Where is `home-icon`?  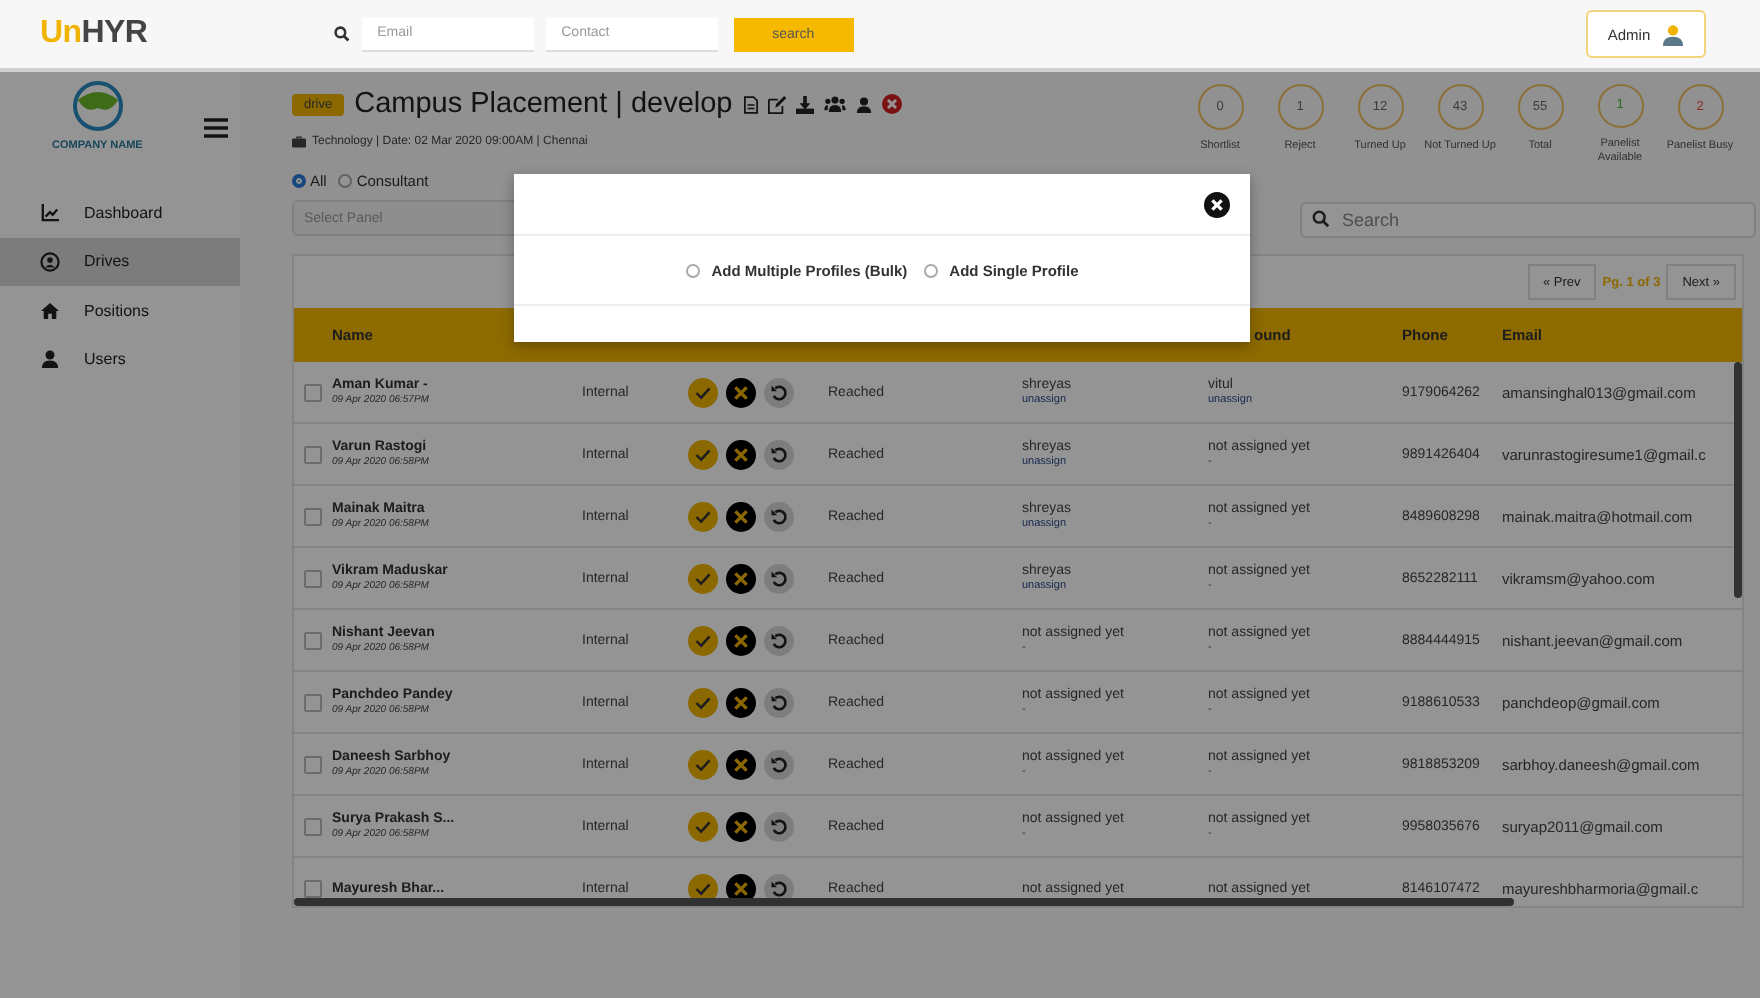 home-icon is located at coordinates (50, 310).